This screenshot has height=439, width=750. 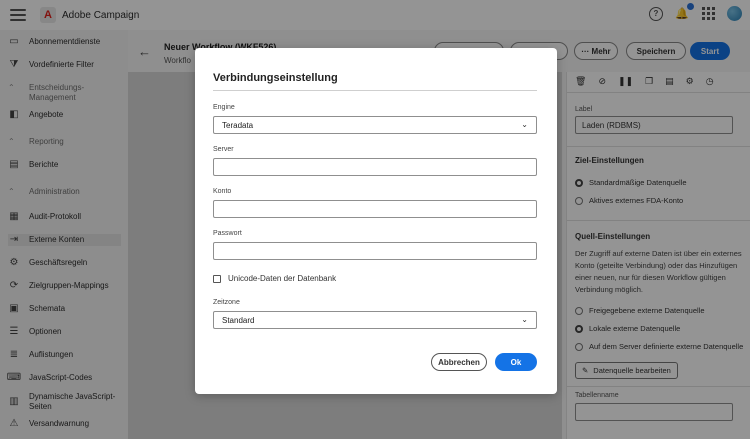 What do you see at coordinates (275, 78) in the screenshot?
I see `dialog-title: Verbindungseinstellung` at bounding box center [275, 78].